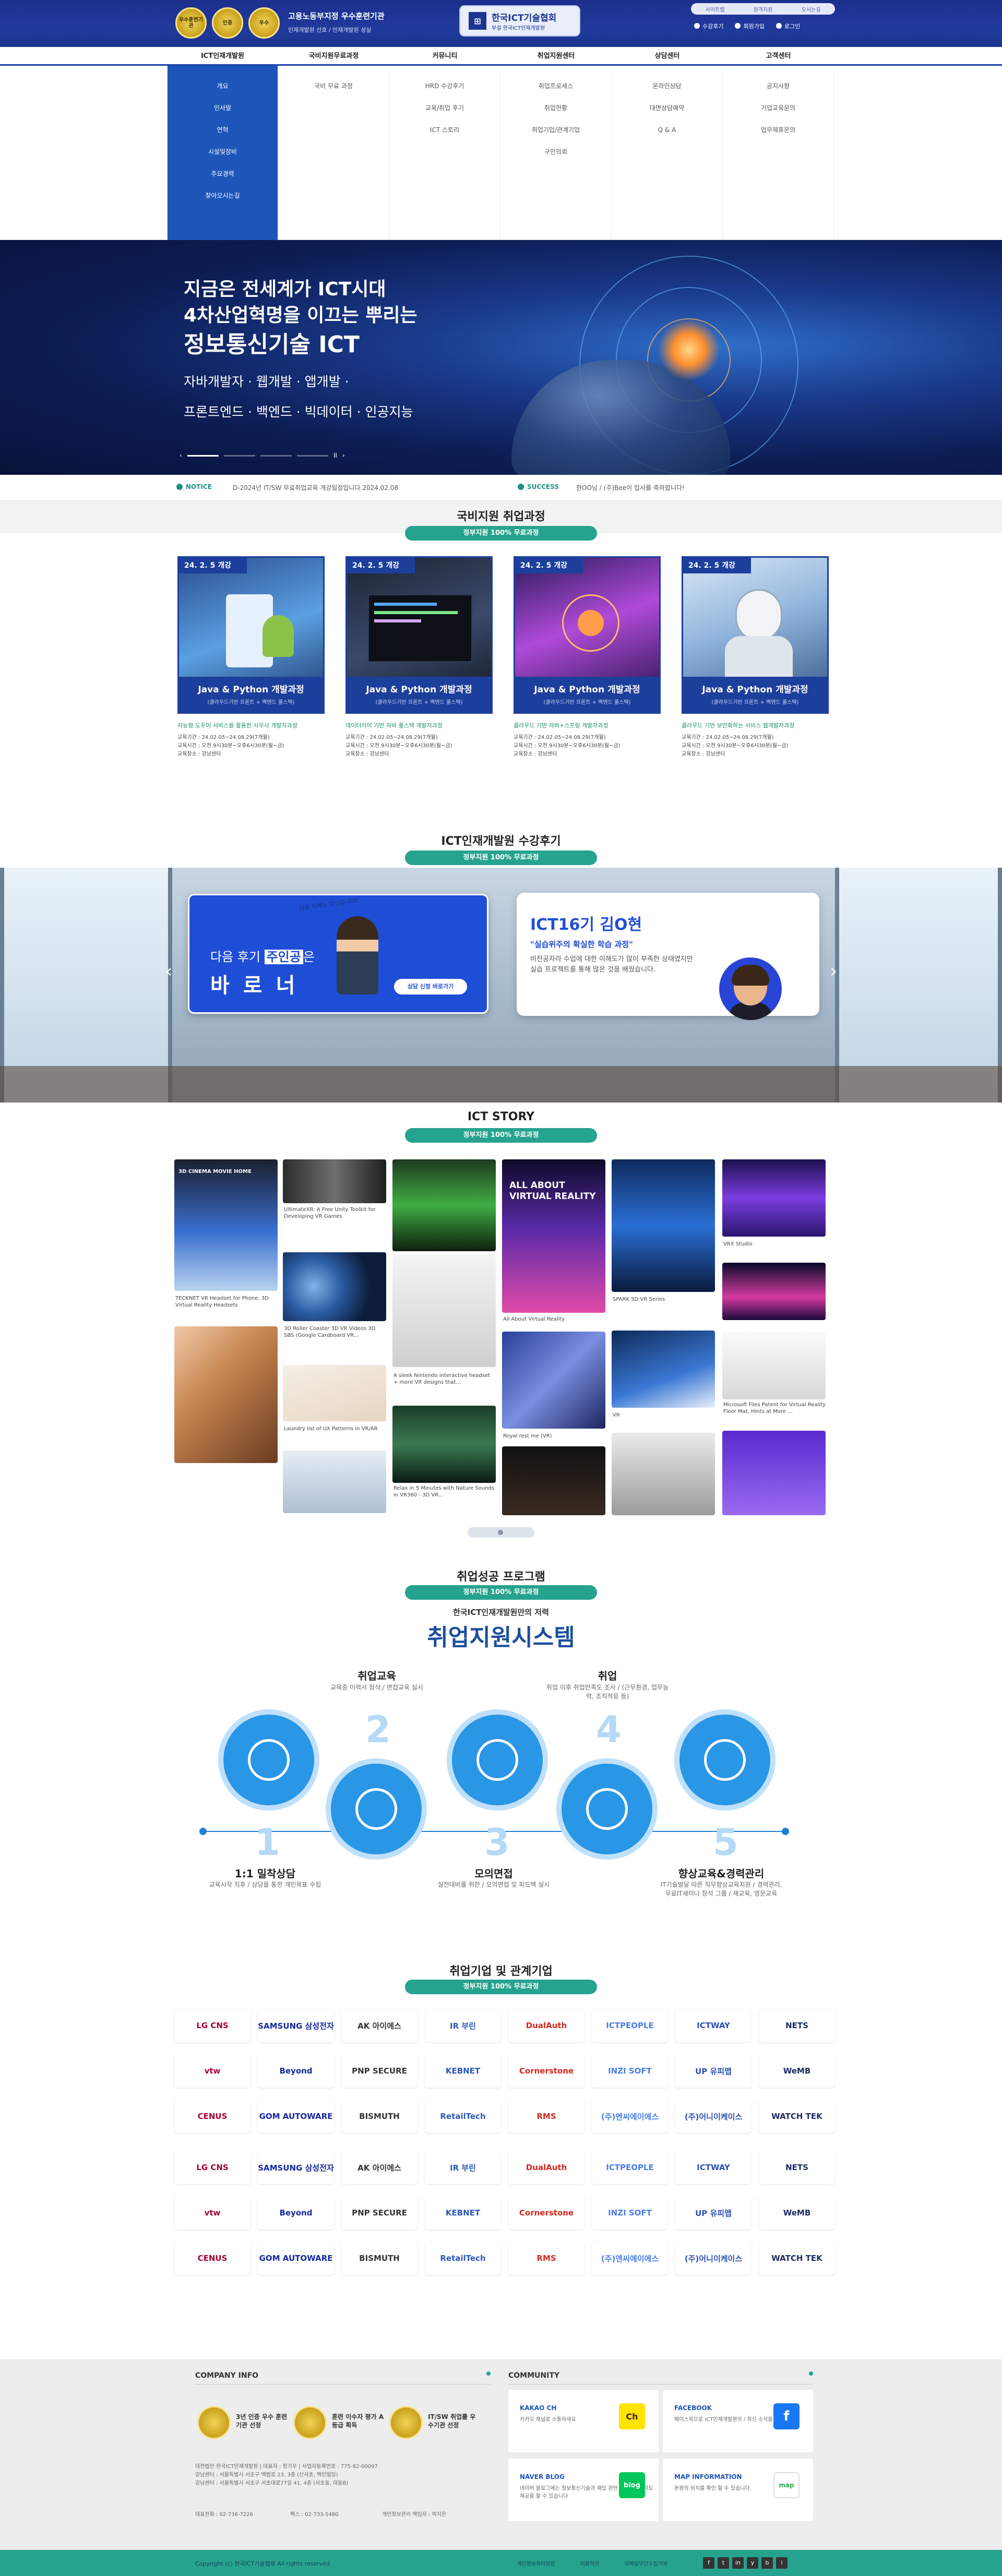 The width and height of the screenshot is (1002, 2576). I want to click on menu-item: 구인의뢰, so click(555, 152).